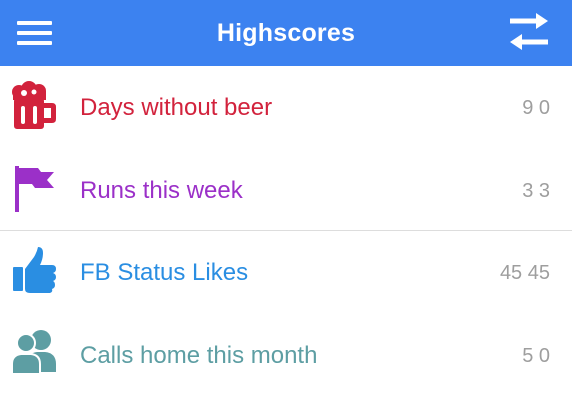  What do you see at coordinates (536, 191) in the screenshot?
I see `score-value: 3 3` at bounding box center [536, 191].